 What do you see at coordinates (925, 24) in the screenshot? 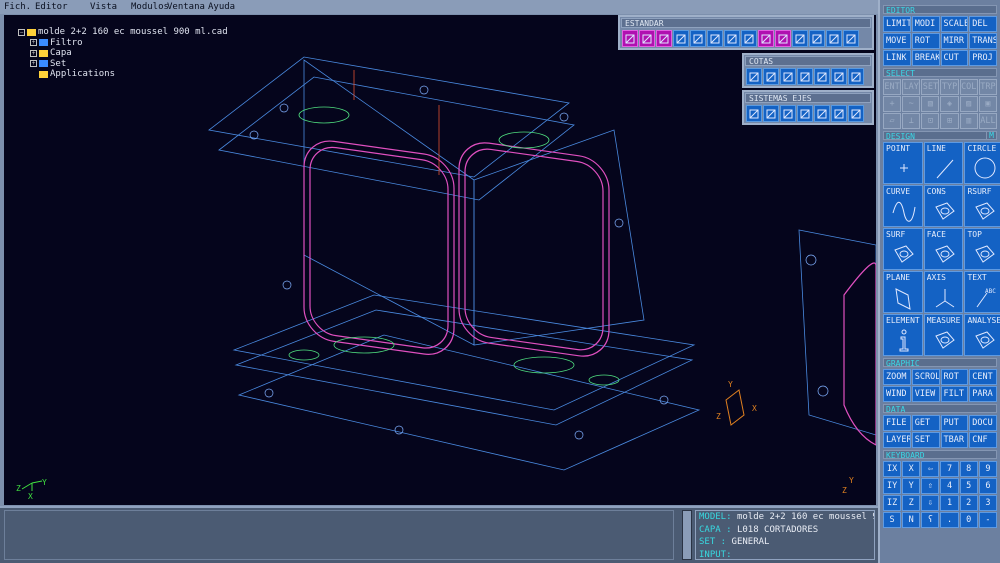
I see `button-modi: MODI` at bounding box center [925, 24].